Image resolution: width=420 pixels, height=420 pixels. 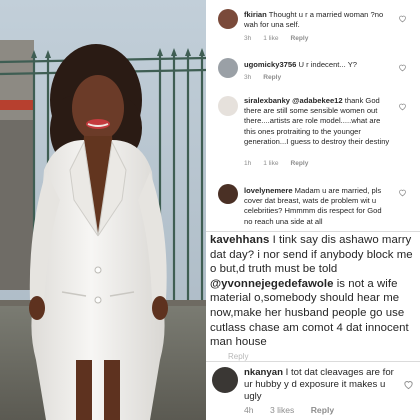 What do you see at coordinates (281, 38) in the screenshot?
I see `comment-meta: 3h 1 like Reply` at bounding box center [281, 38].